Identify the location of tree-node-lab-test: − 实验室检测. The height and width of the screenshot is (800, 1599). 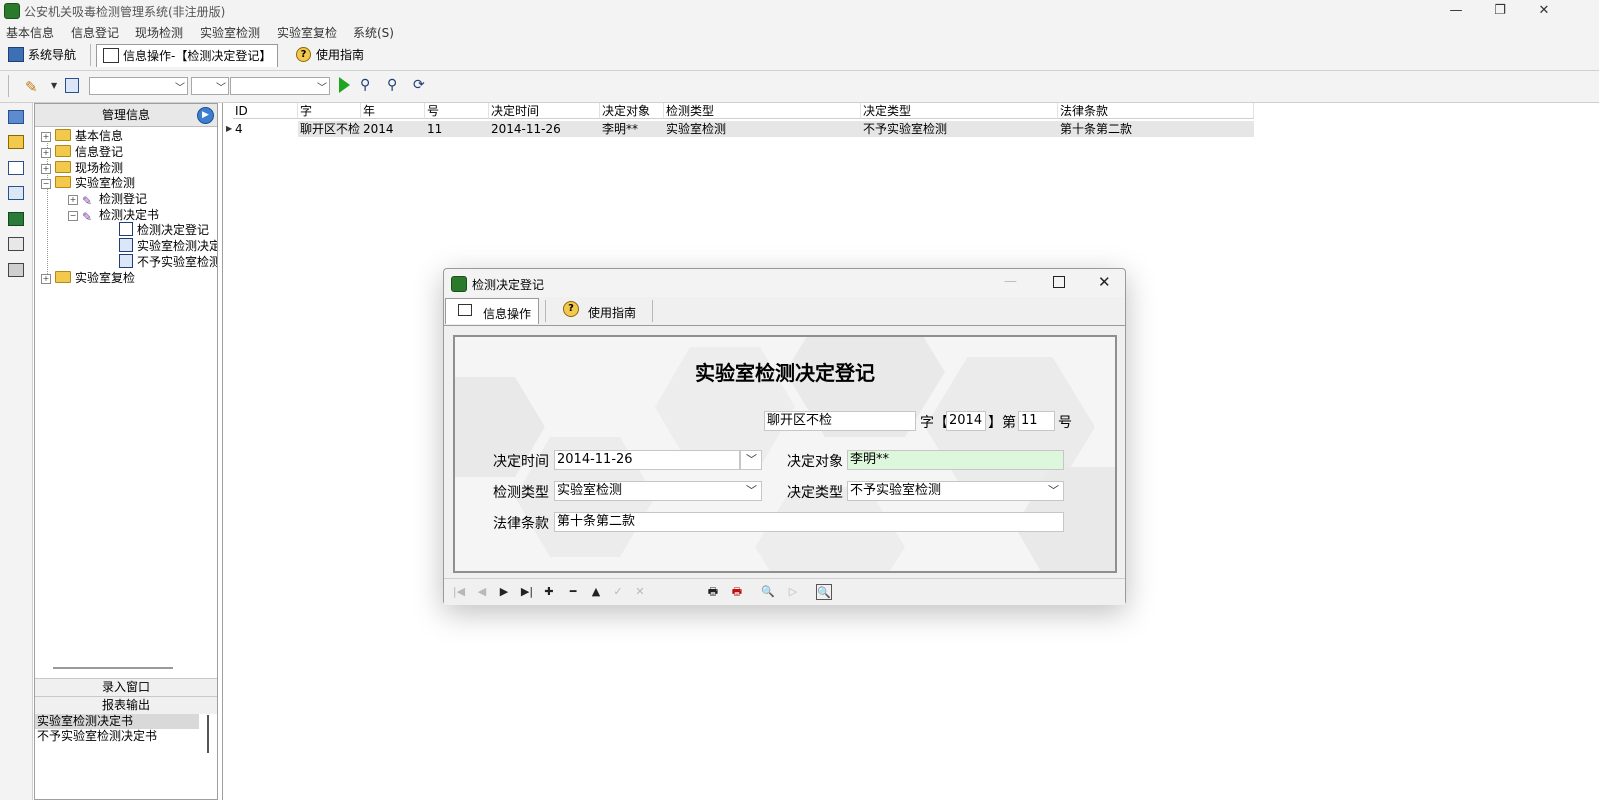
(88, 182).